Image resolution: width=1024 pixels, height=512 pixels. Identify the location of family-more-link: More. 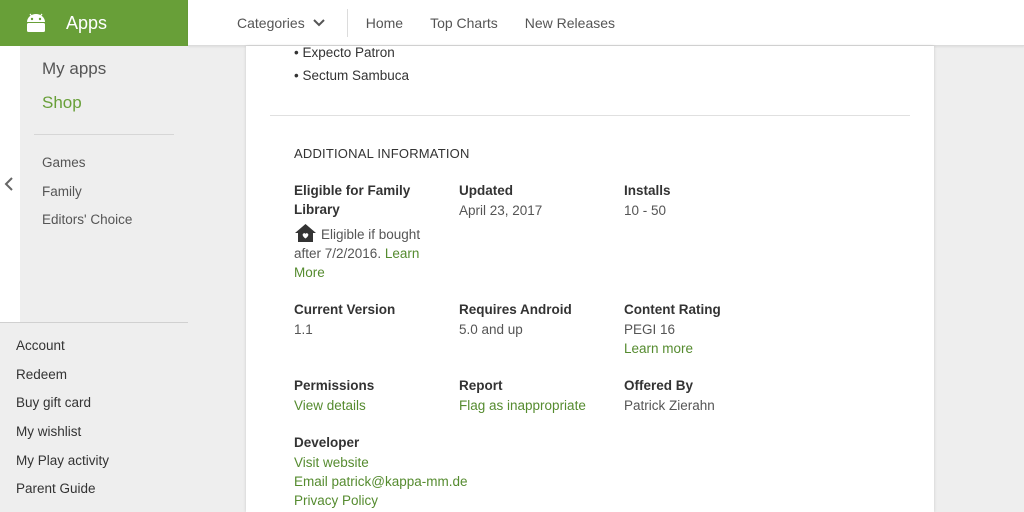
(309, 272).